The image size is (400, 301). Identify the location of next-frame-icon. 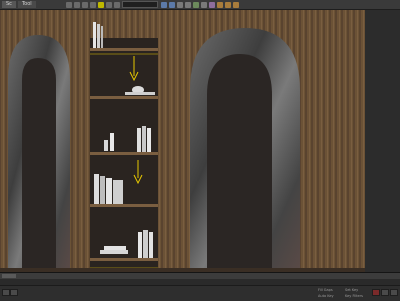
(394, 292).